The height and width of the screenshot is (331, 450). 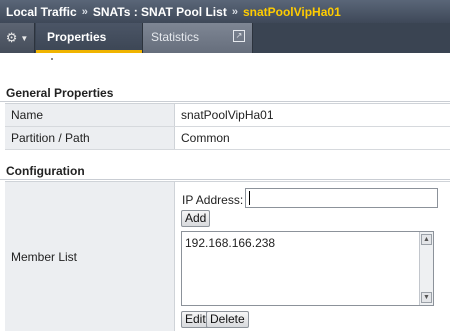 What do you see at coordinates (426, 297) in the screenshot?
I see `scroll-down-icon: ▼` at bounding box center [426, 297].